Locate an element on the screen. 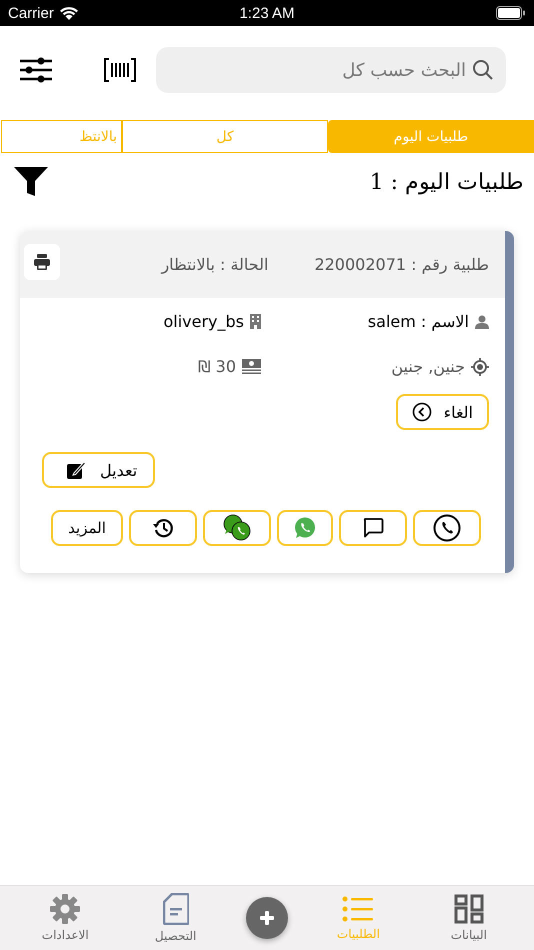 The height and width of the screenshot is (950, 534). phone-button is located at coordinates (447, 528).